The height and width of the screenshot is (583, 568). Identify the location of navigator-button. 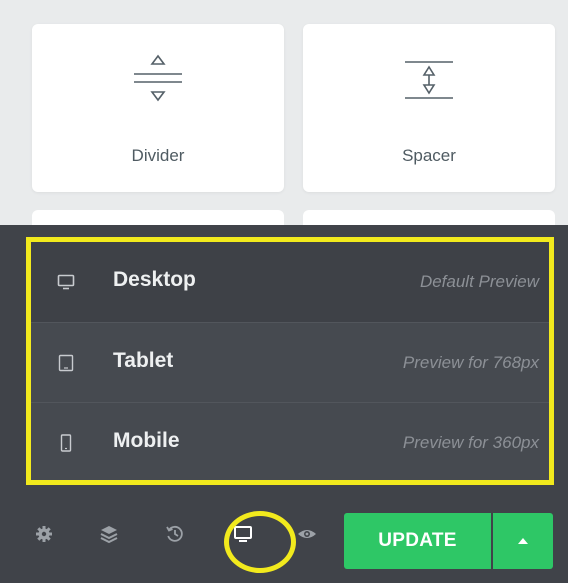
(109, 534).